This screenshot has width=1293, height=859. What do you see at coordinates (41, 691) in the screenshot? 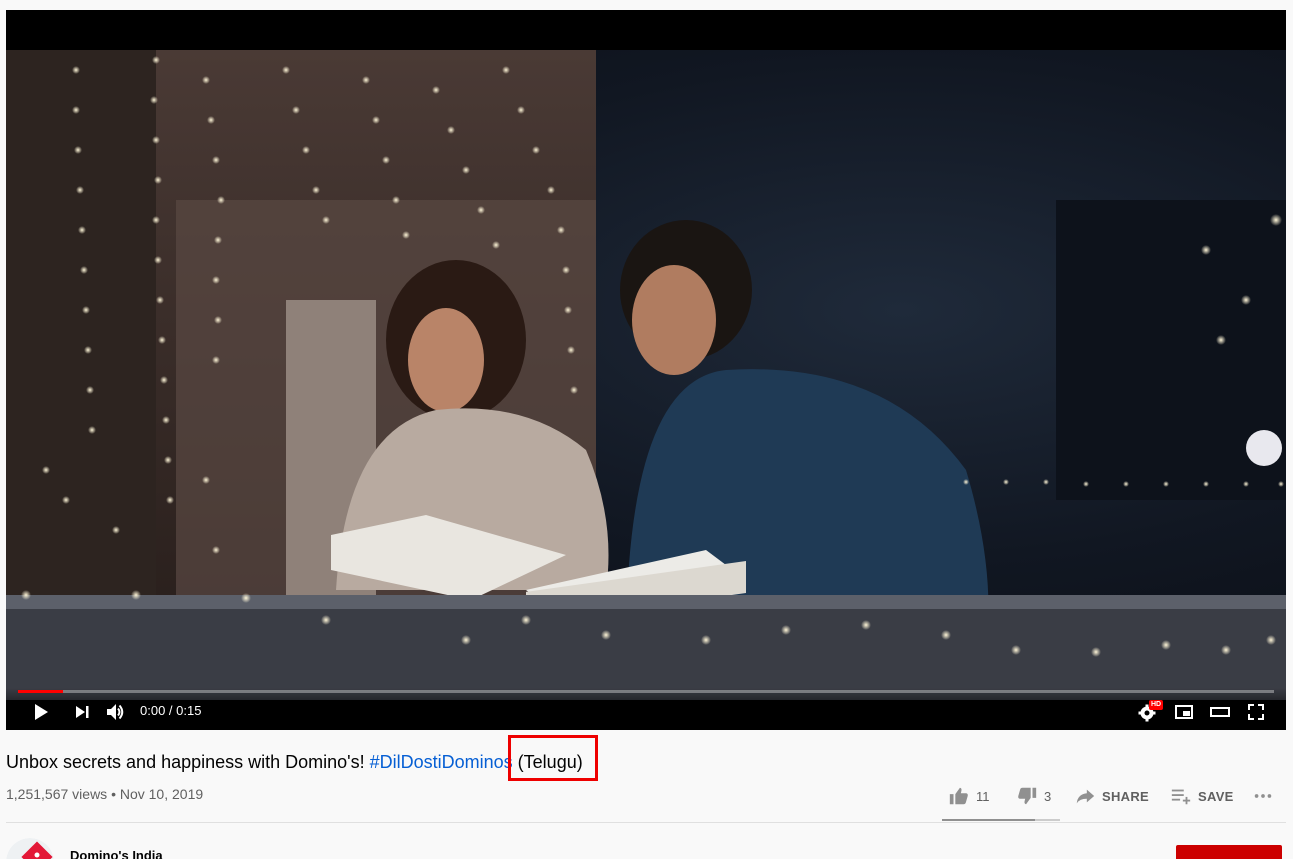
I see `progress-bar-fill` at bounding box center [41, 691].